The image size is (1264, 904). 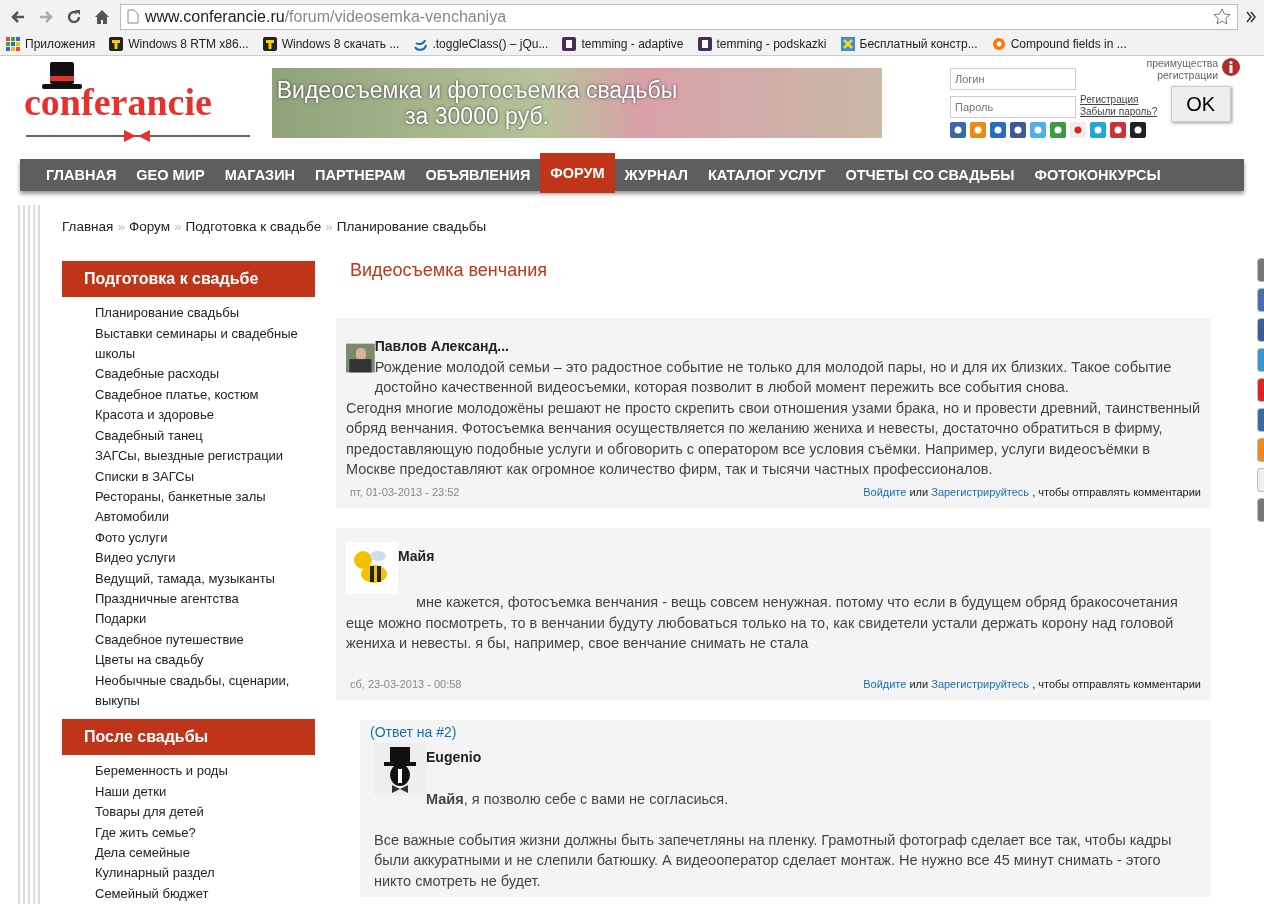 What do you see at coordinates (420, 44) in the screenshot?
I see `swirl-icon` at bounding box center [420, 44].